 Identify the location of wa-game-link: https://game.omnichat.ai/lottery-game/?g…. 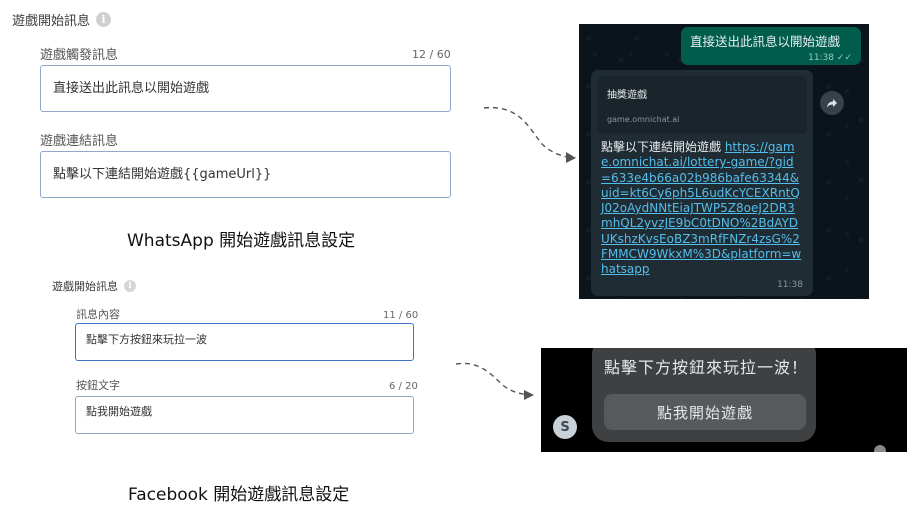
(701, 208).